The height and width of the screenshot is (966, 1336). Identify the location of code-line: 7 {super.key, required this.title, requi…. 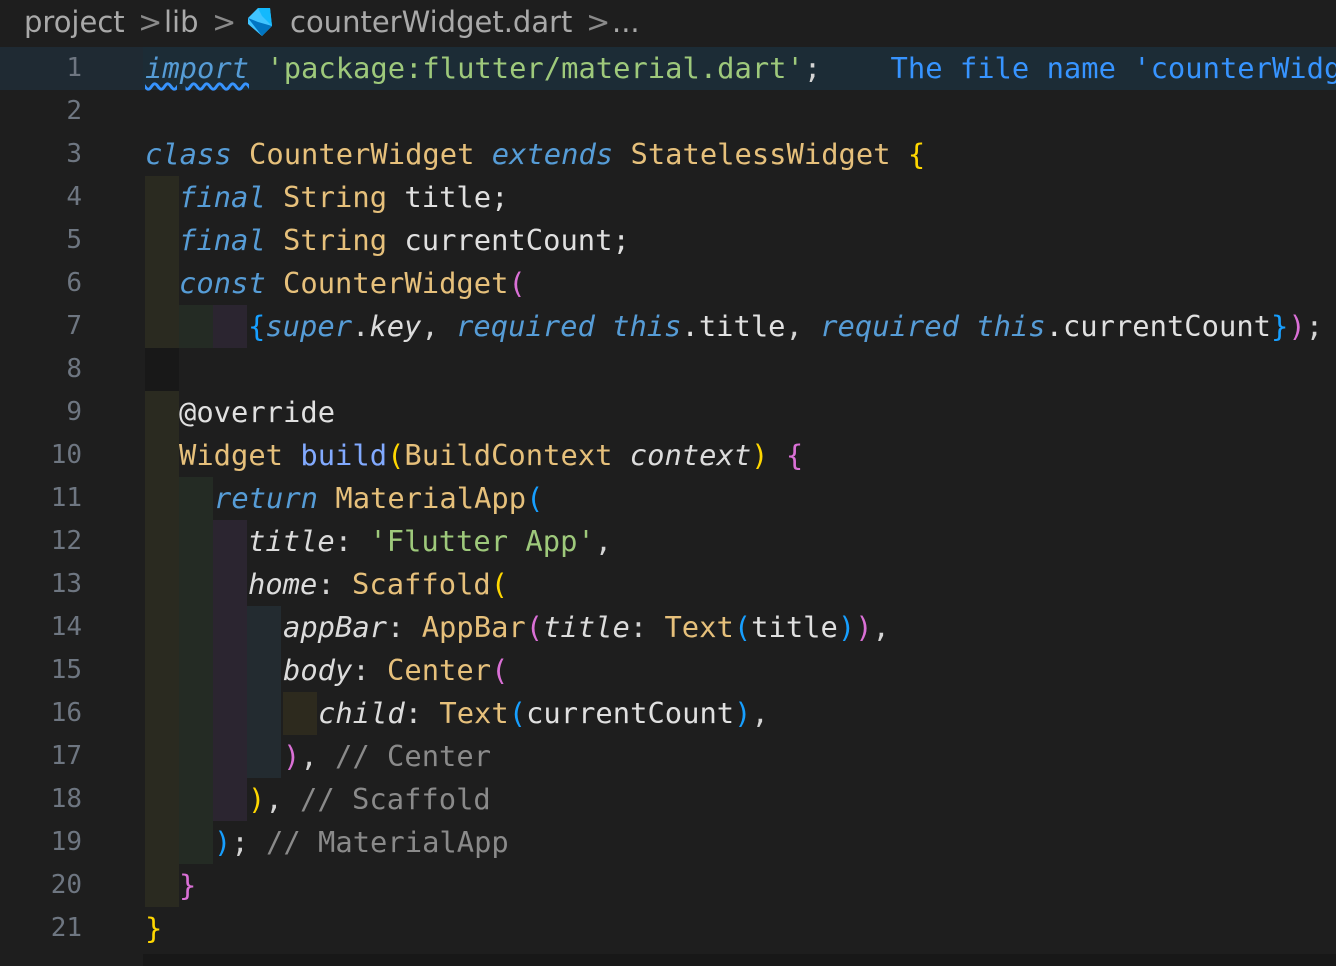
(668, 326).